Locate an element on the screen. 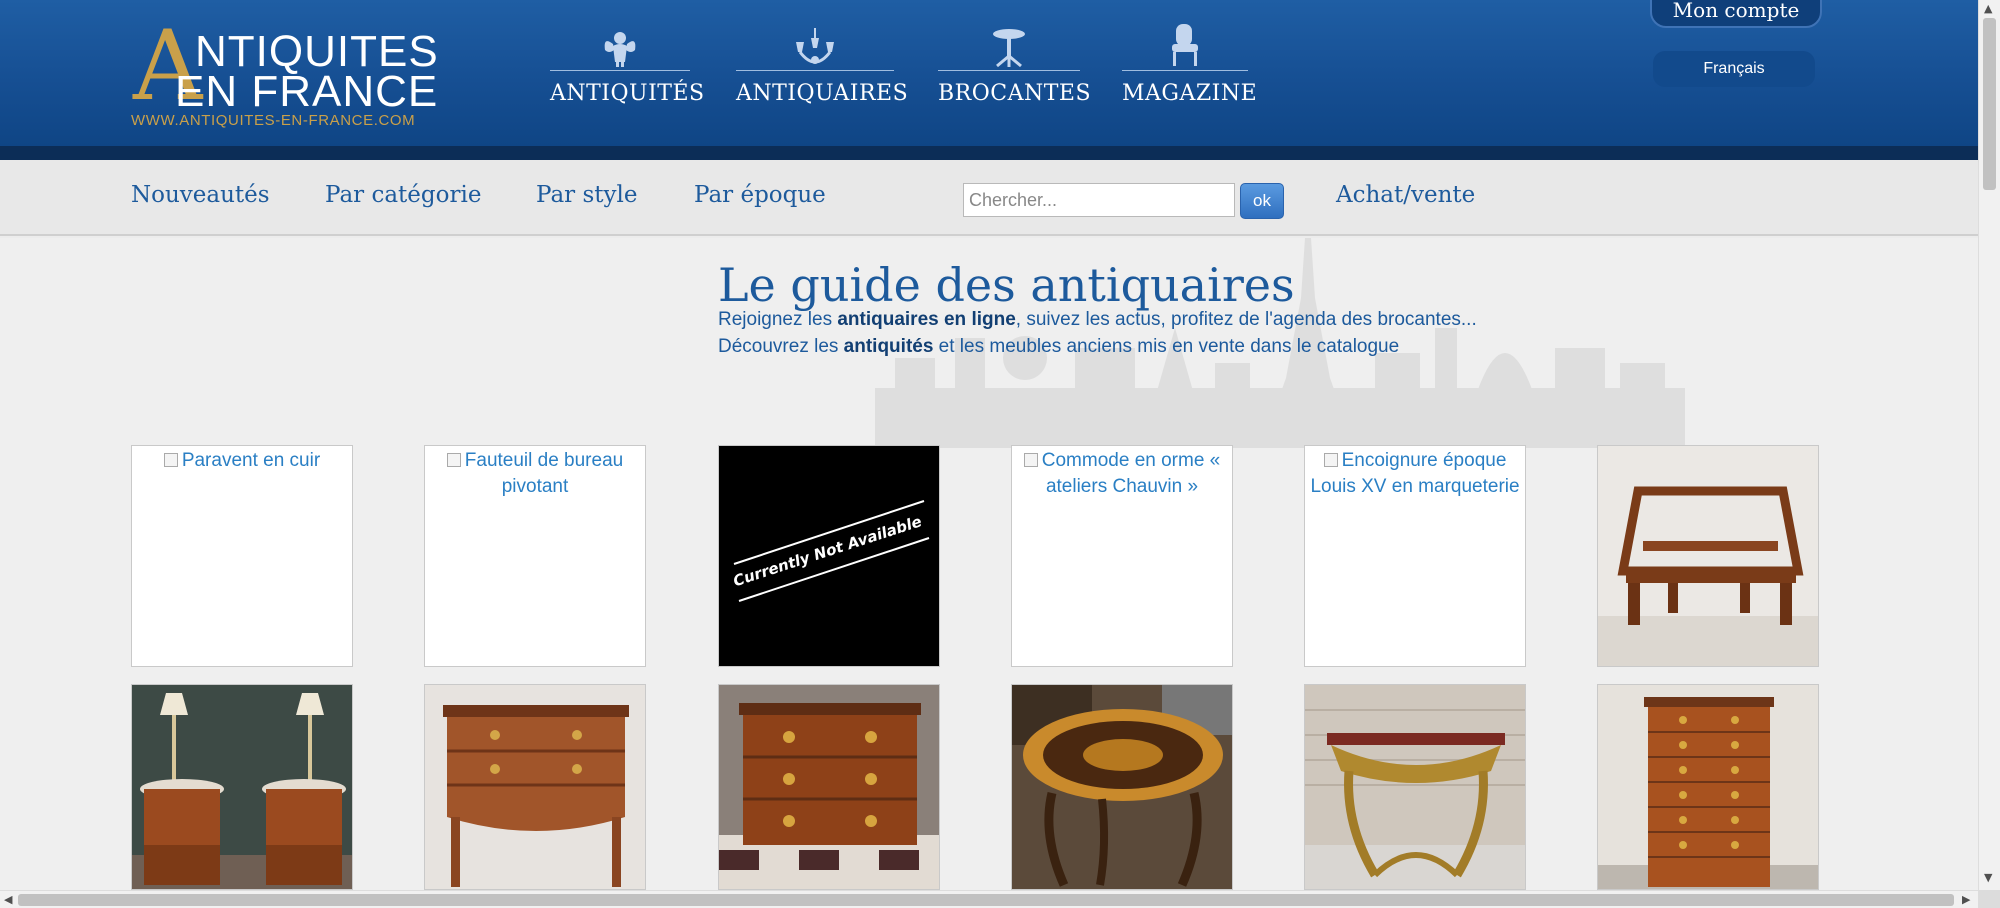 Image resolution: width=2000 pixels, height=908 pixels. horizontal-scrollbar: ◀ ▶ is located at coordinates (989, 899).